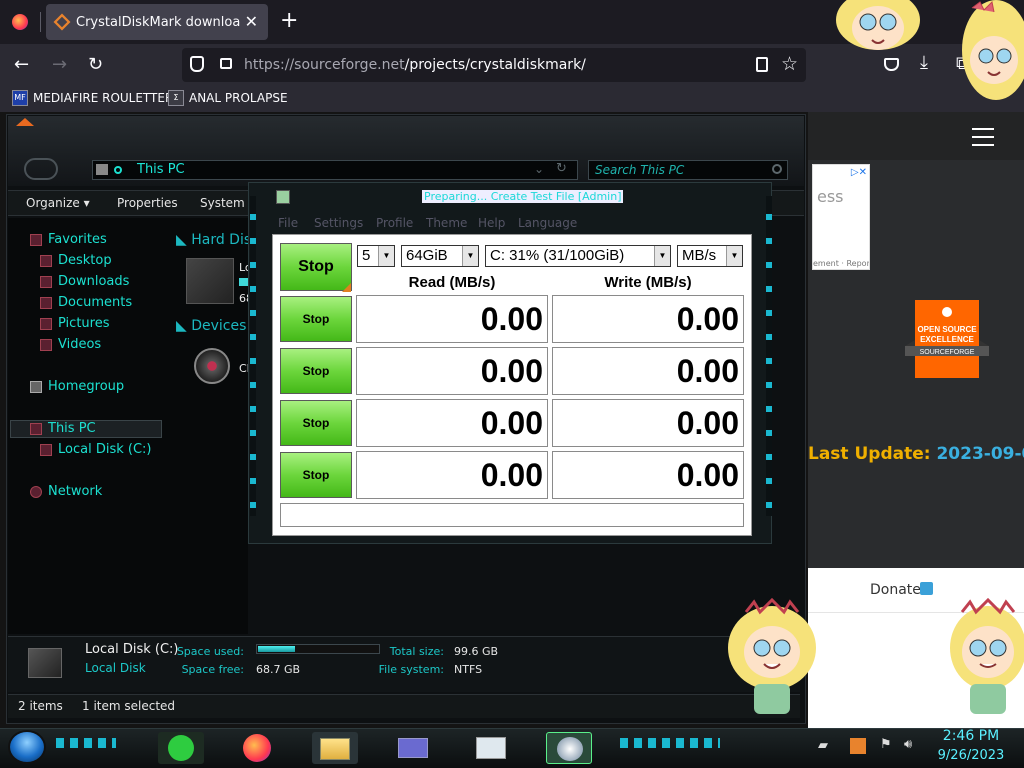 This screenshot has height=768, width=1024. I want to click on forward-button: →, so click(59, 64).